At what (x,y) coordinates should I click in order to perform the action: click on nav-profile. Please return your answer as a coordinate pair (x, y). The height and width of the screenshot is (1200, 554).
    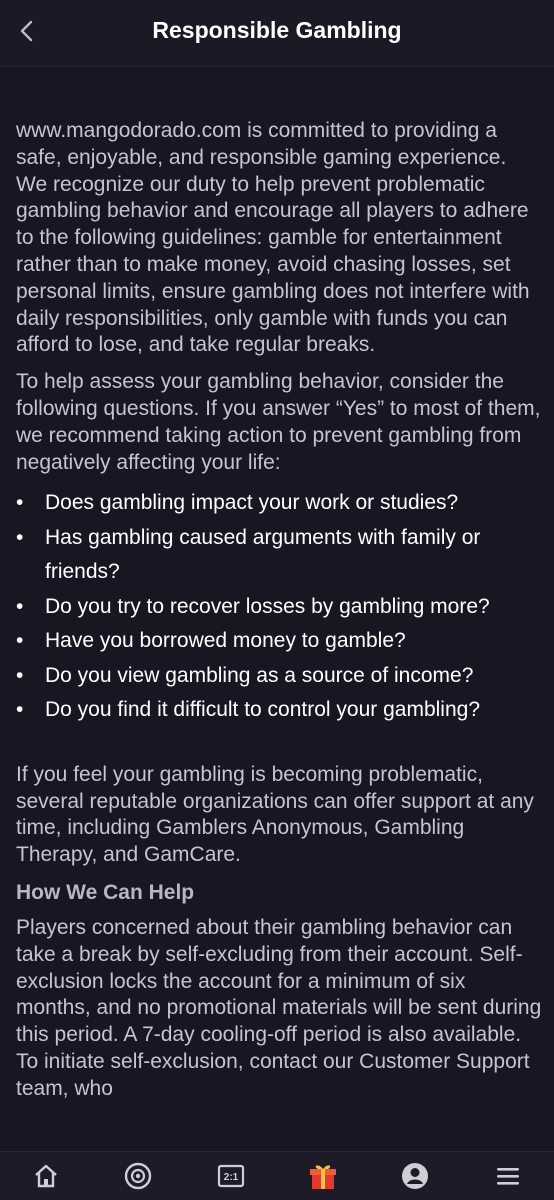
    Looking at the image, I should click on (415, 1176).